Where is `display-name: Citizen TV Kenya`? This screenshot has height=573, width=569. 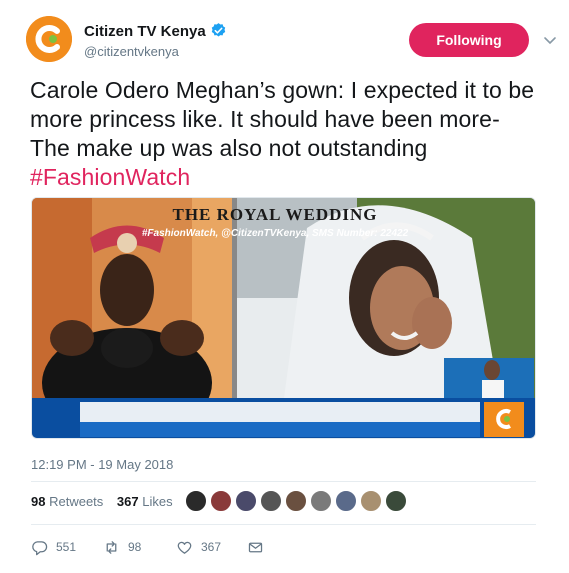
display-name: Citizen TV Kenya is located at coordinates (145, 31).